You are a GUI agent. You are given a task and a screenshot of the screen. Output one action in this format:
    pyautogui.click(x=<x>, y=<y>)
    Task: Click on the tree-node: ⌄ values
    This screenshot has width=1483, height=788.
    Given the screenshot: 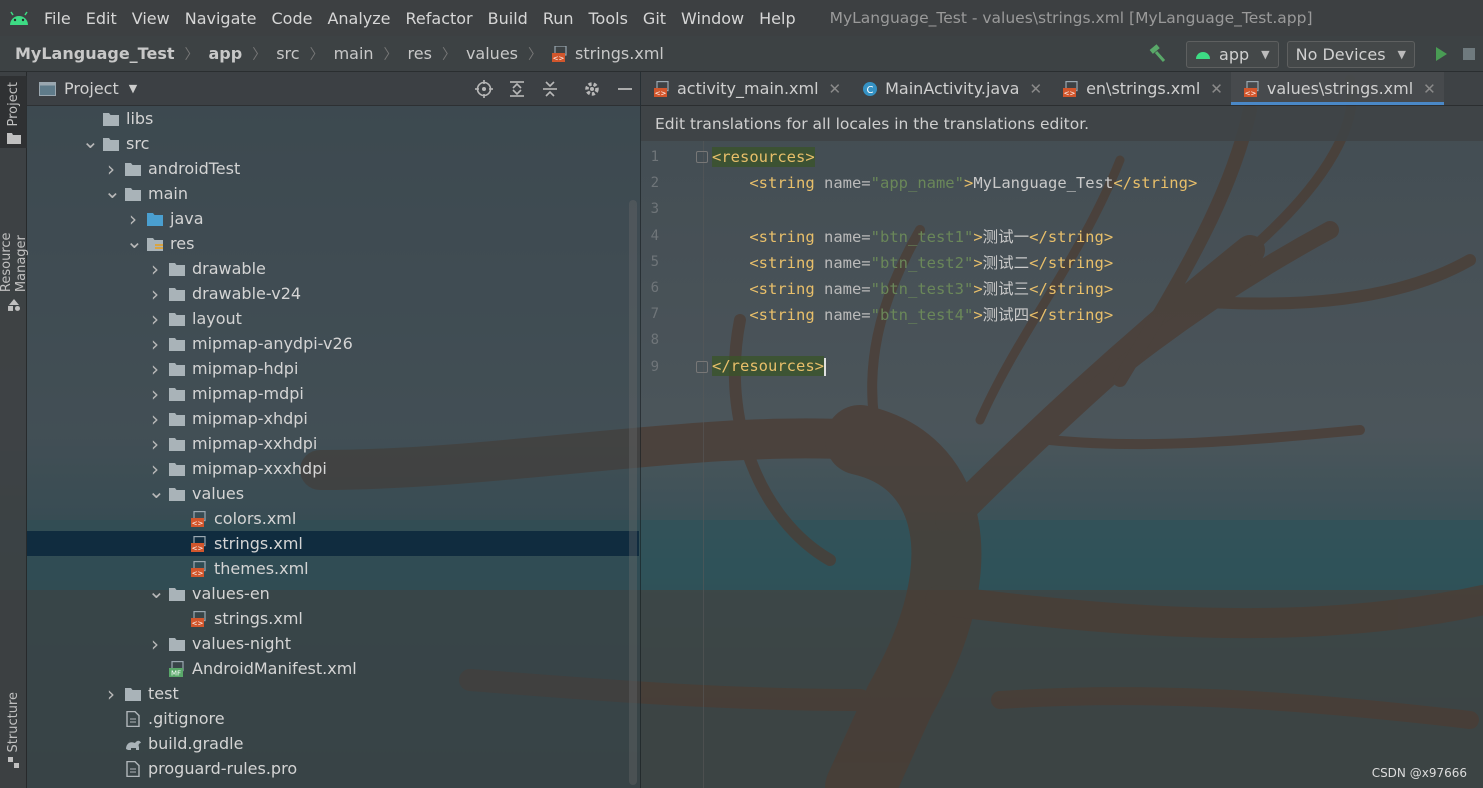 What is the action you would take?
    pyautogui.click(x=333, y=493)
    